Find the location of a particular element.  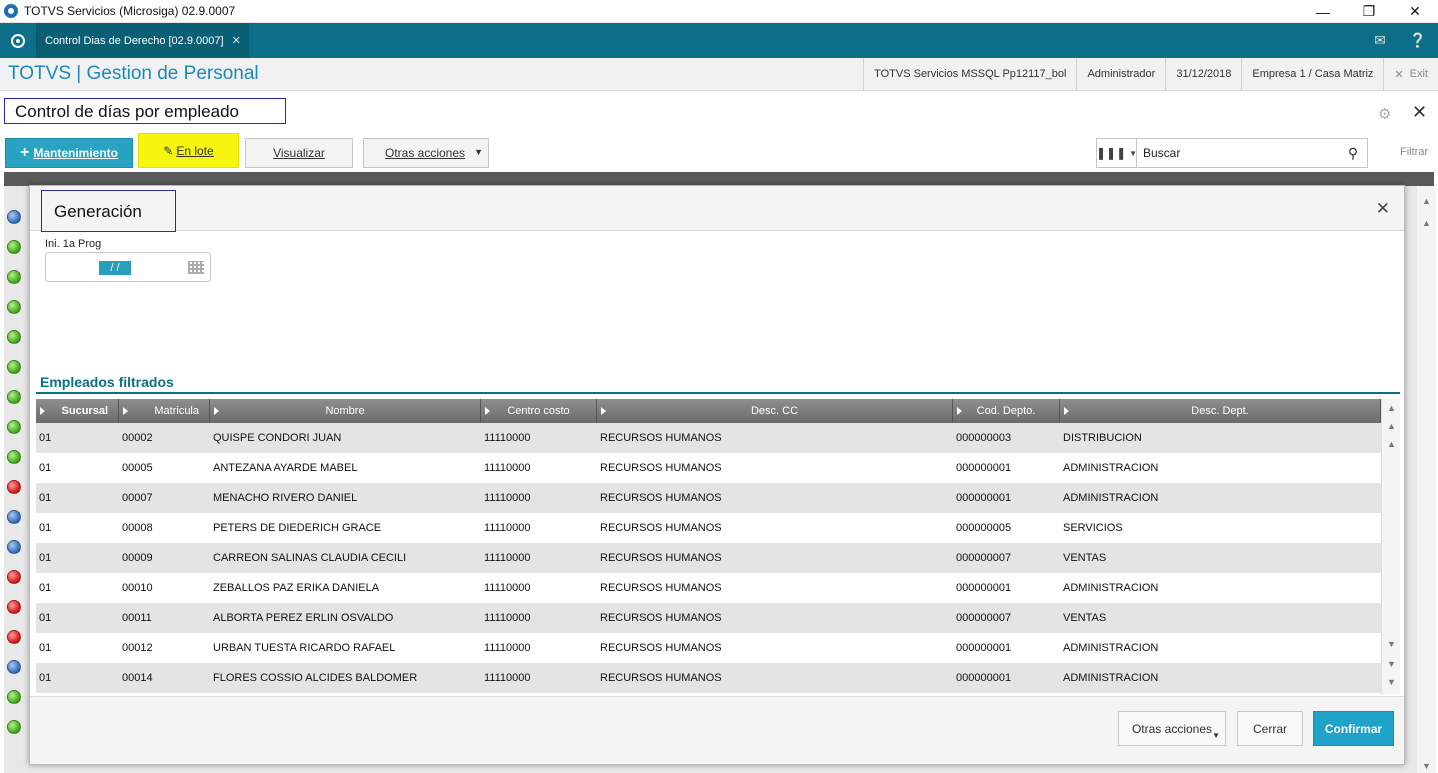

tab-close-icon: ✕ is located at coordinates (236, 40).